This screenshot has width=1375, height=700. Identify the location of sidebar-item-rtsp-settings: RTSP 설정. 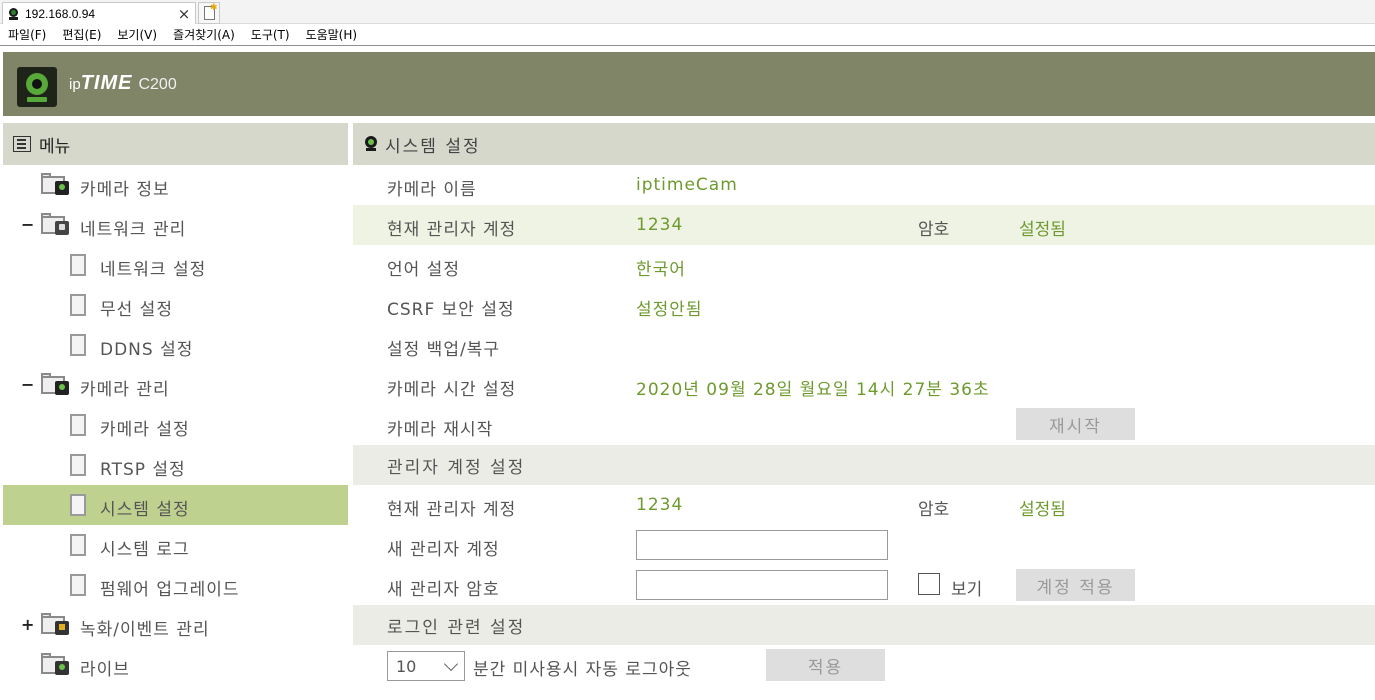
(175, 465).